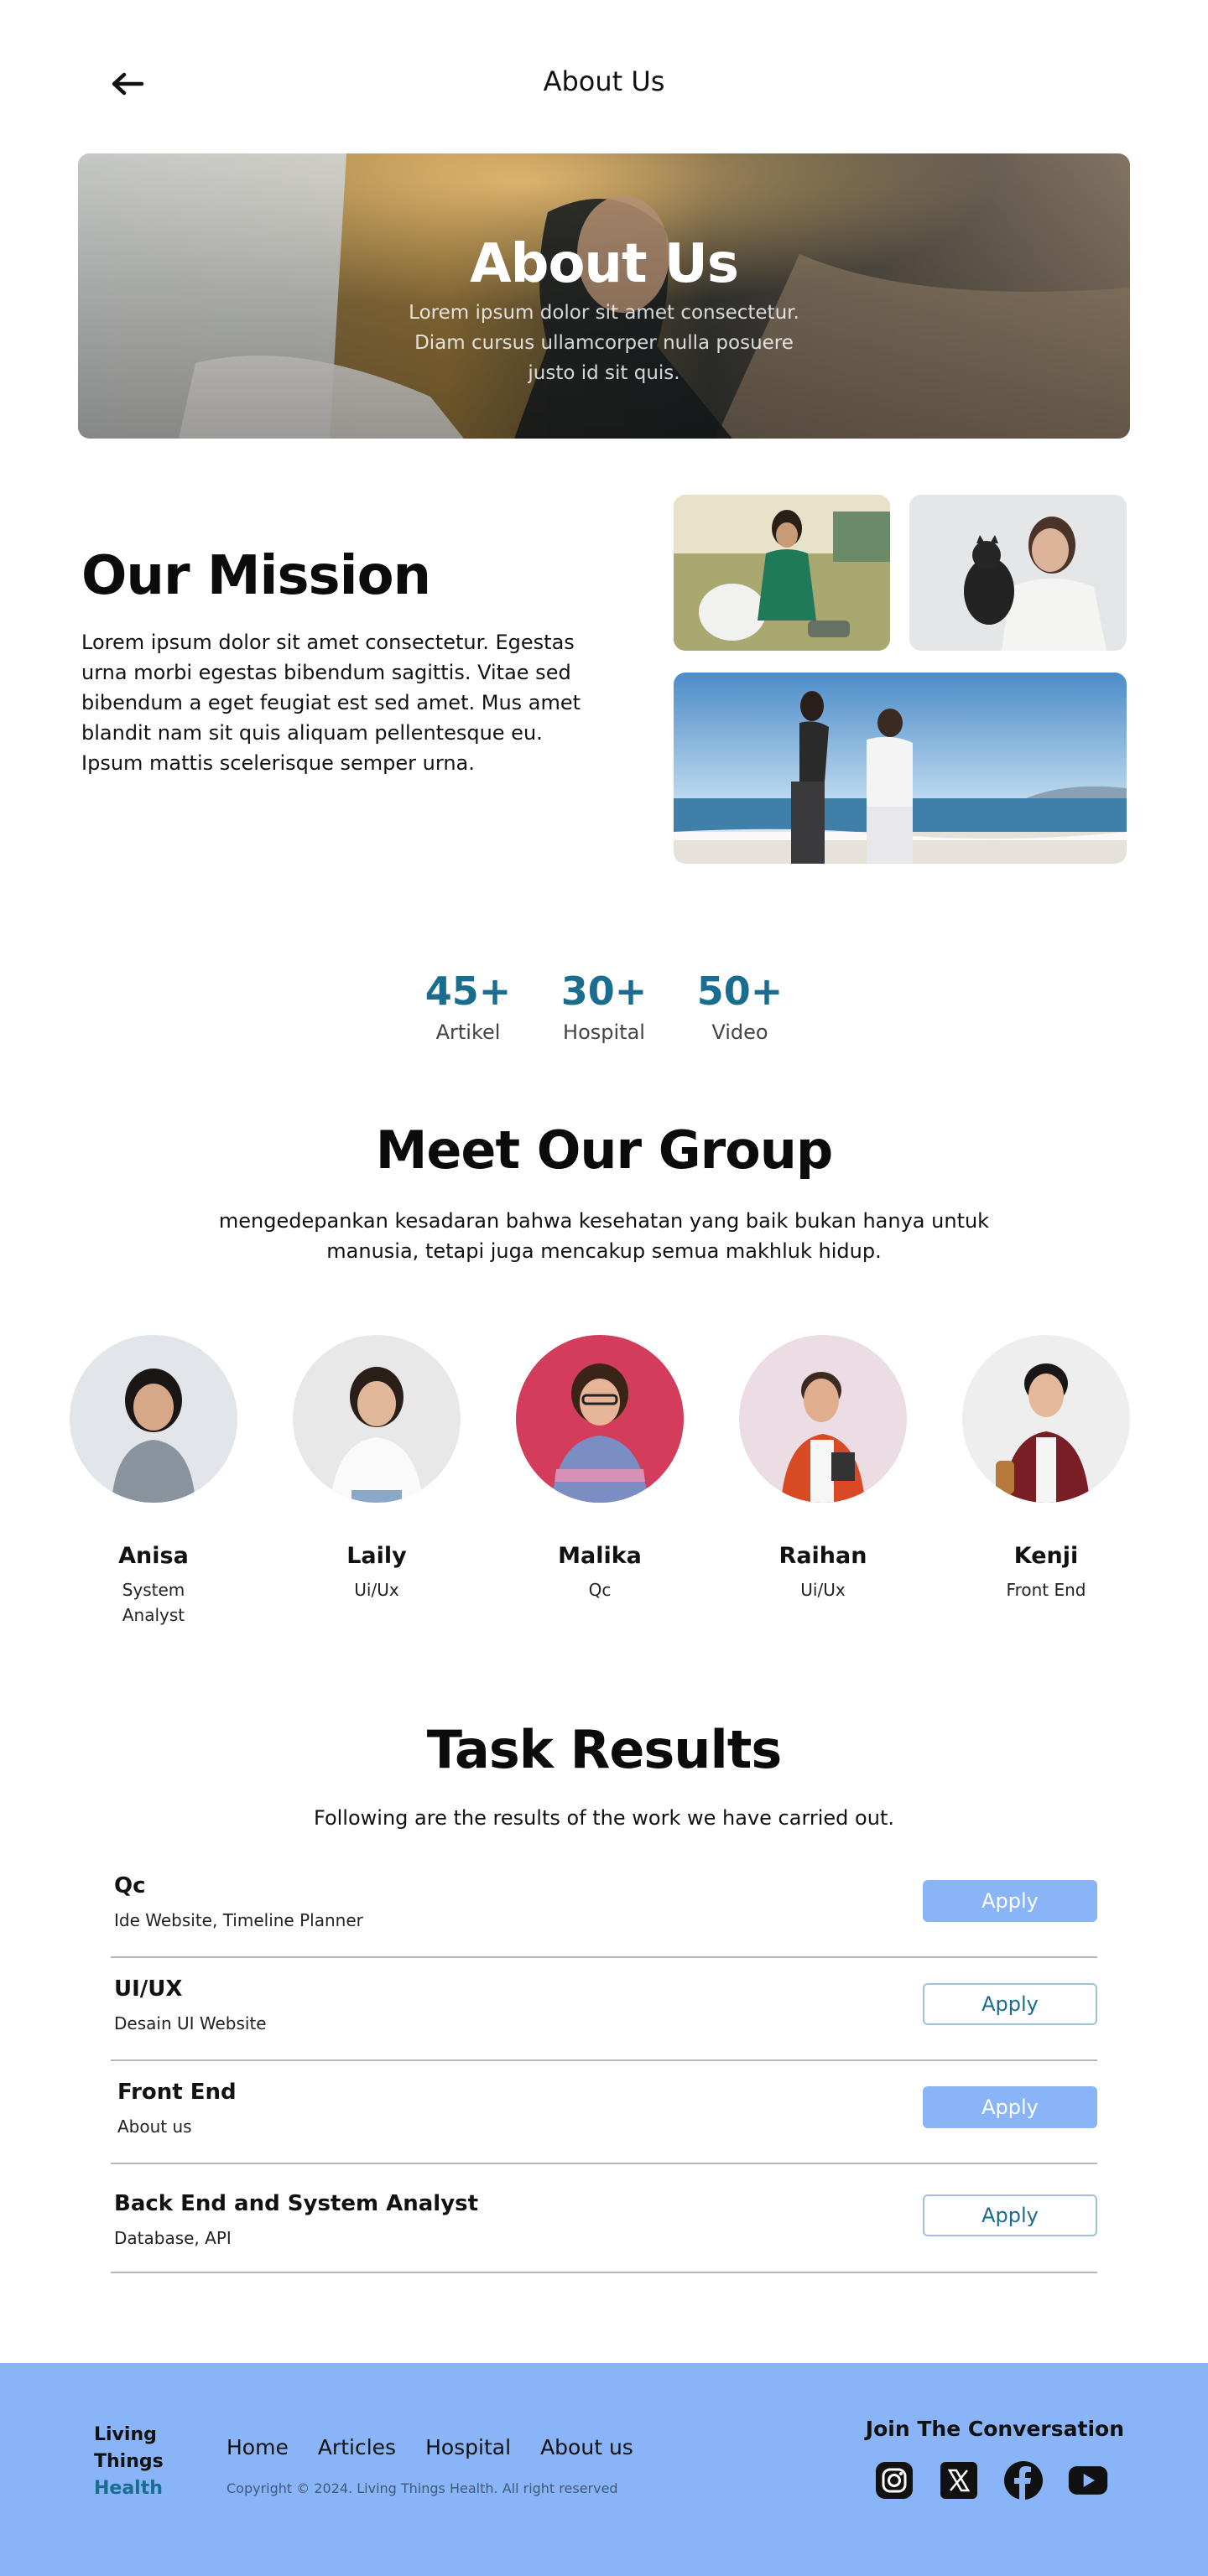 Image resolution: width=1208 pixels, height=2576 pixels. What do you see at coordinates (1018, 573) in the screenshot?
I see `mission-photo-vet-cat` at bounding box center [1018, 573].